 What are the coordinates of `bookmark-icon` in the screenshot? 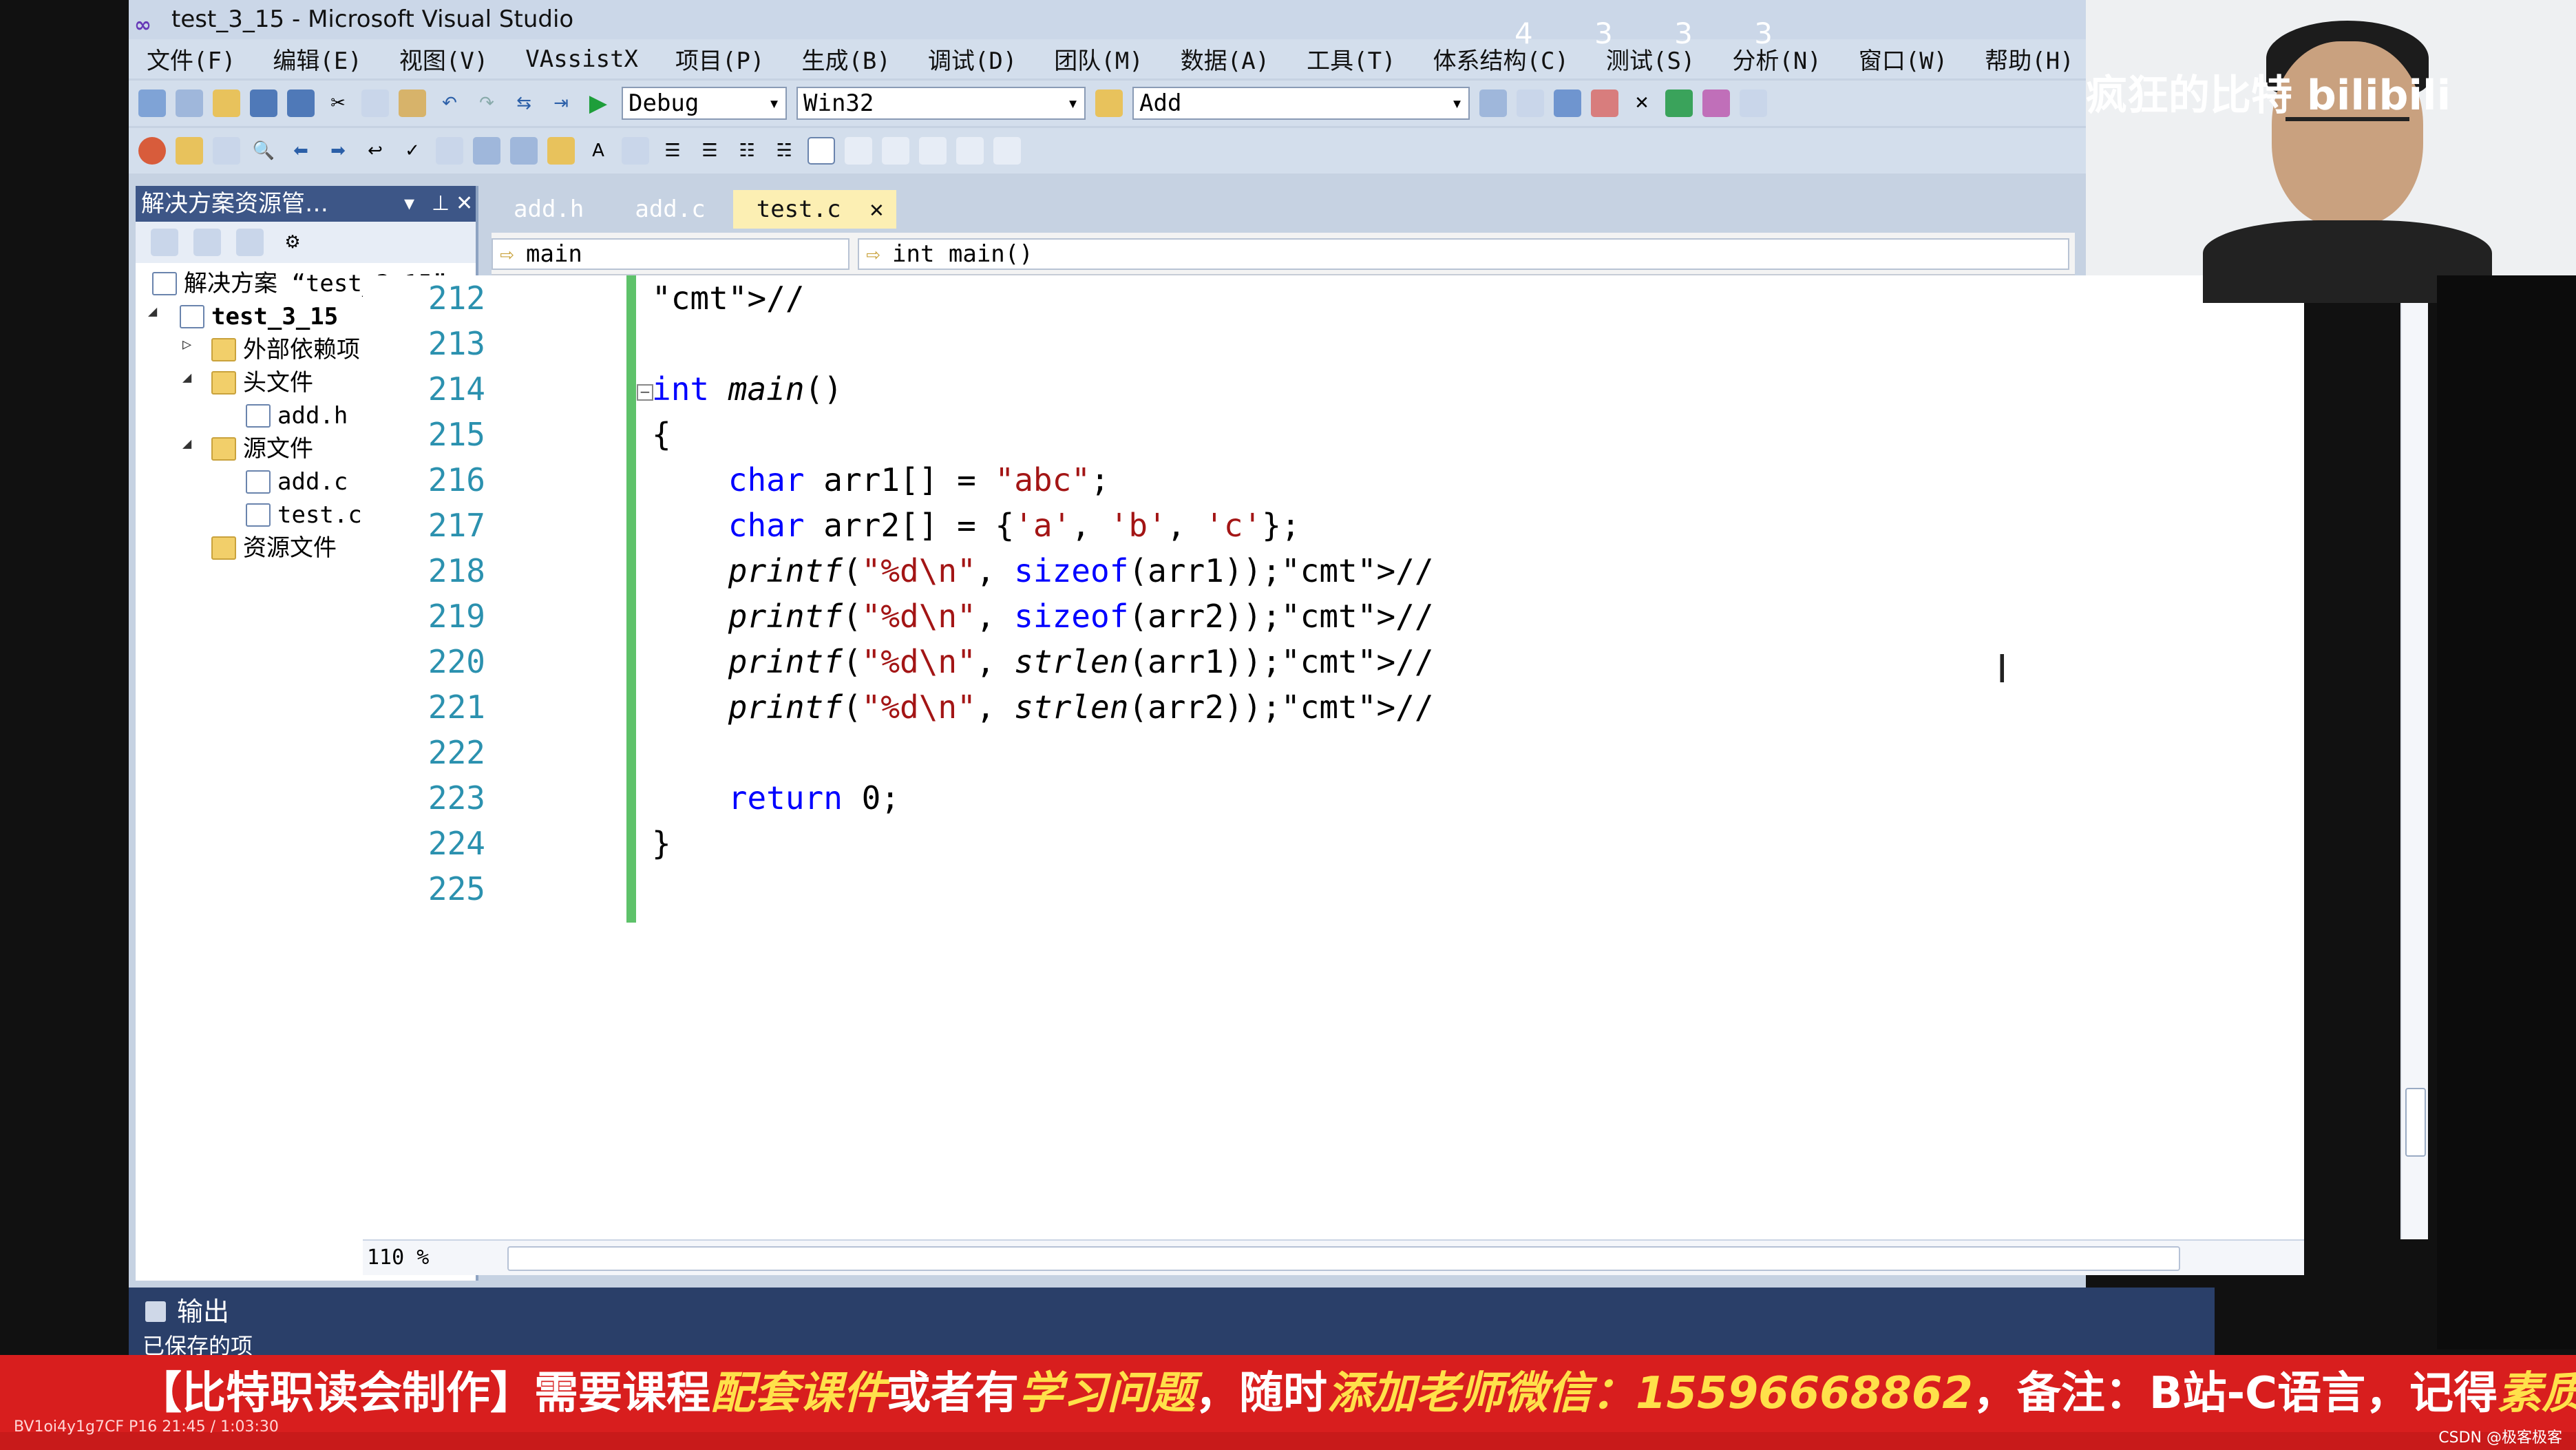 It's located at (821, 151).